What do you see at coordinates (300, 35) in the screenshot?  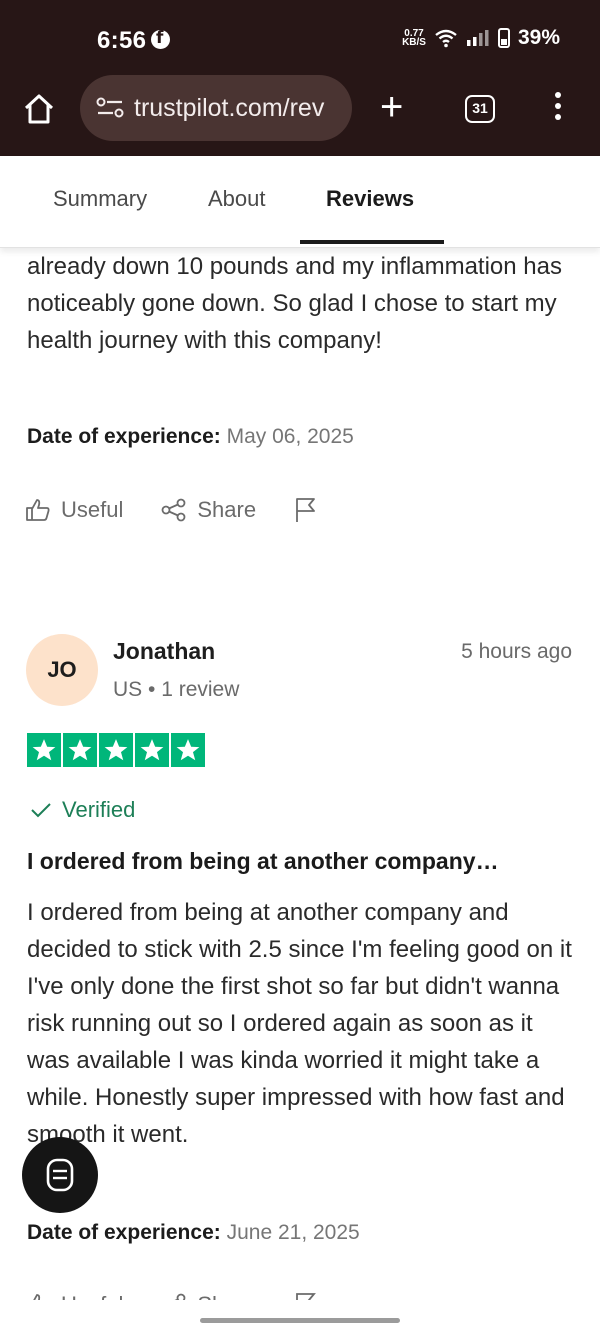 I see `status-bar: 6:56 0.77 KB/S 39%` at bounding box center [300, 35].